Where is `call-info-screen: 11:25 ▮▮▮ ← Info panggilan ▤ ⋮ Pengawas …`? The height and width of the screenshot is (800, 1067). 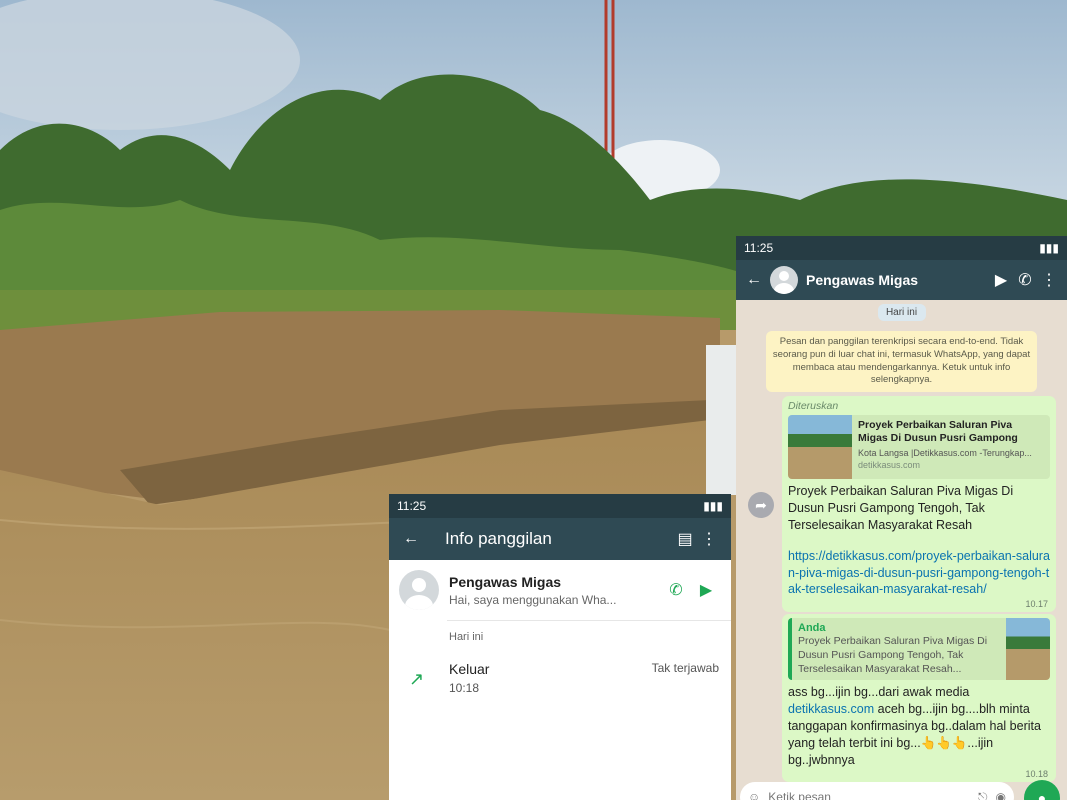
call-info-screen: 11:25 ▮▮▮ ← Info panggilan ▤ ⋮ Pengawas … is located at coordinates (560, 647).